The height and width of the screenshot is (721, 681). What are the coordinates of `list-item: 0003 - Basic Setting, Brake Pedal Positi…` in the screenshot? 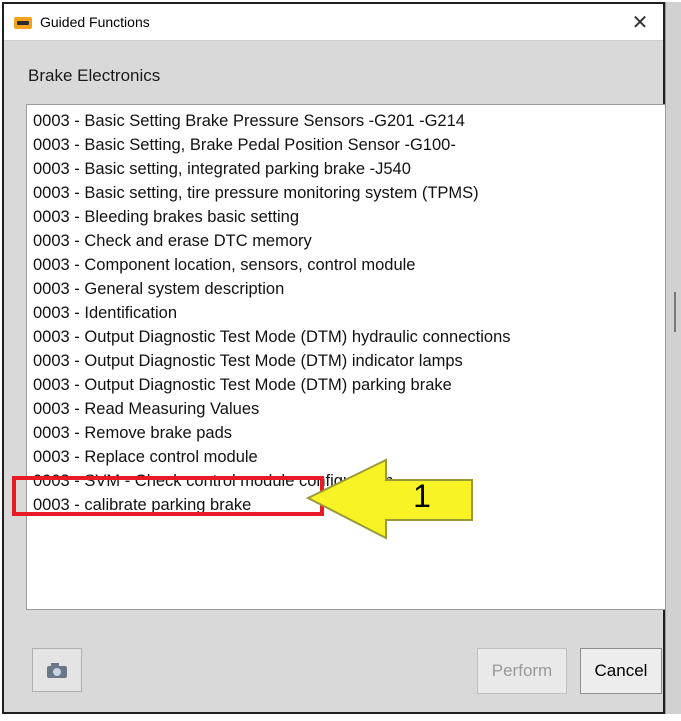 It's located at (244, 145).